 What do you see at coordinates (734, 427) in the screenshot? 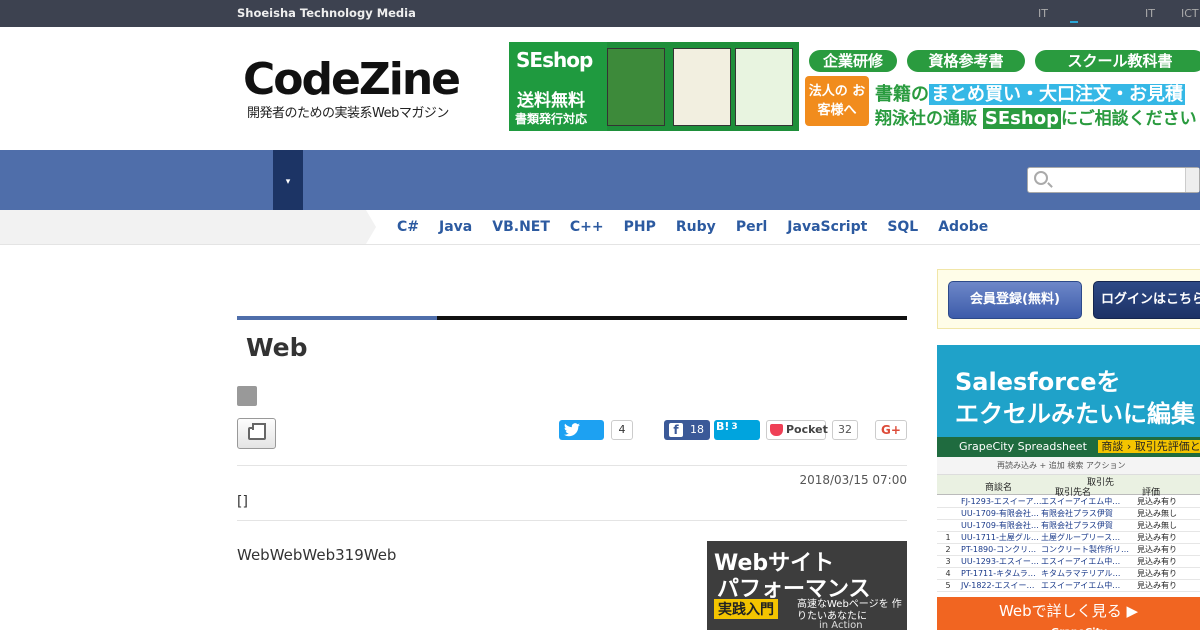
I see `hatena-count: 3` at bounding box center [734, 427].